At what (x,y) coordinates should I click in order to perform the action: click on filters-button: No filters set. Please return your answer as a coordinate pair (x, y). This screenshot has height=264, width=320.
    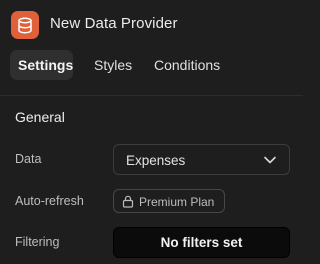
    Looking at the image, I should click on (201, 242).